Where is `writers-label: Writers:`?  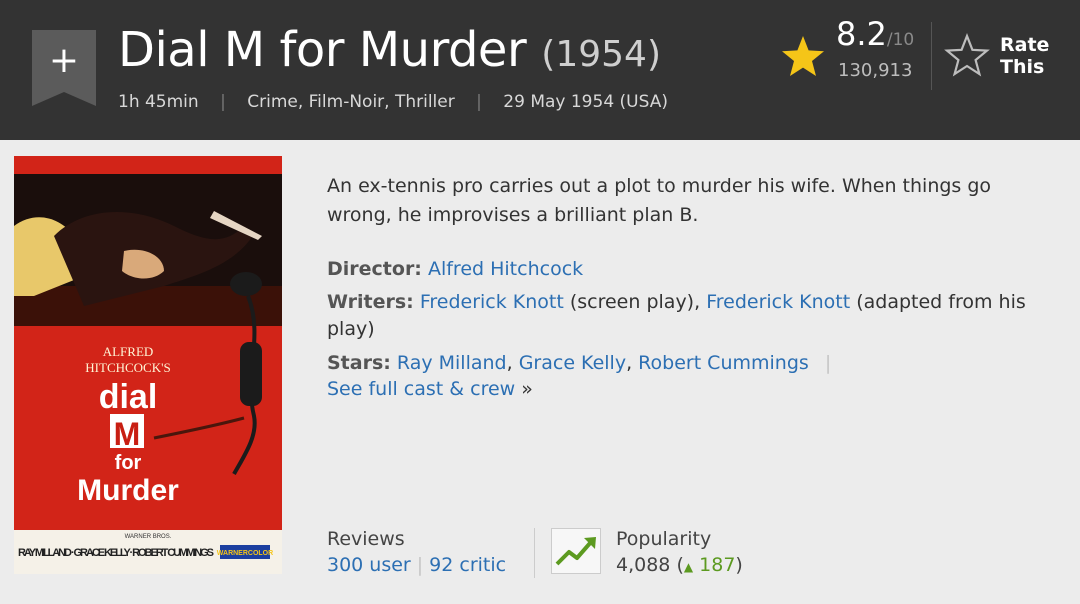
writers-label: Writers: is located at coordinates (370, 302).